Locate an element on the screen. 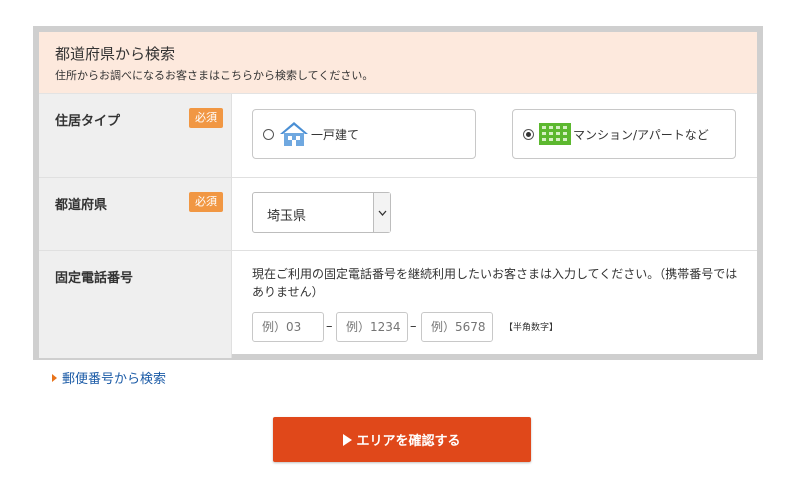 The width and height of the screenshot is (804, 485). check-area-button: エリアを確認する is located at coordinates (402, 439).